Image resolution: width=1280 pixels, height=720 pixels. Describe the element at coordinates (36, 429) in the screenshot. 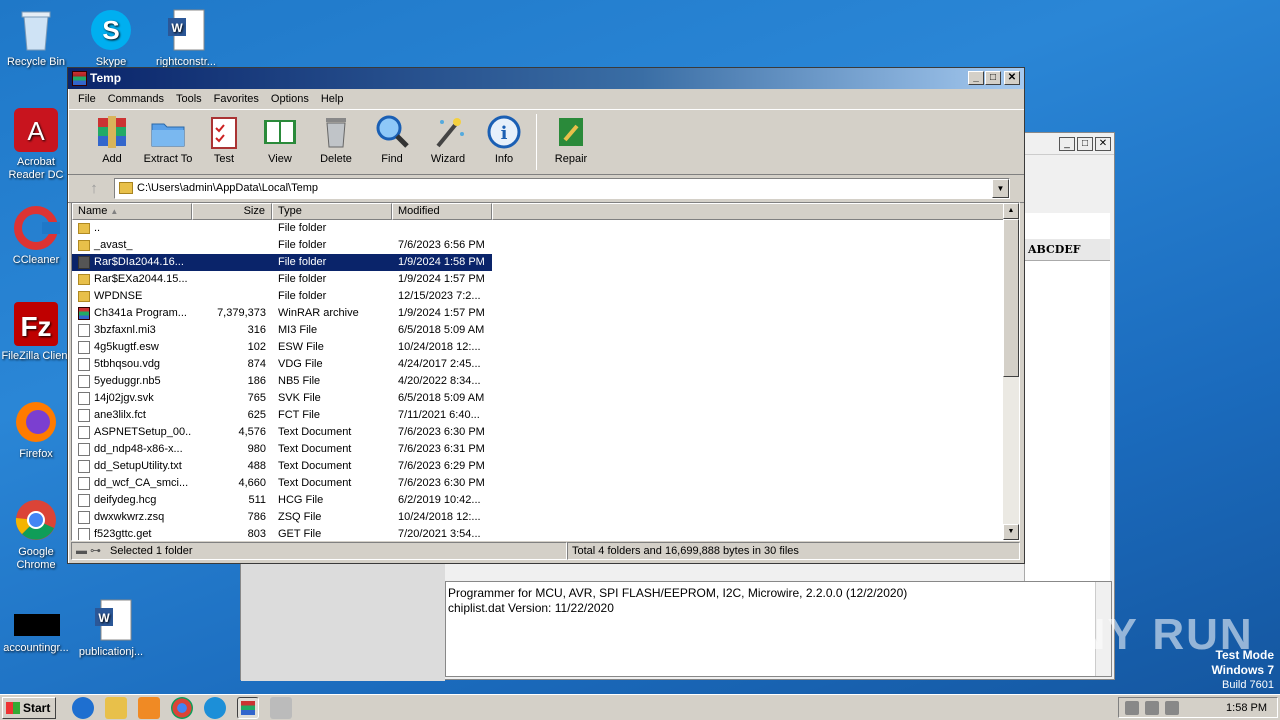

I see `desktop-icon-firefox: Firefox` at that location.